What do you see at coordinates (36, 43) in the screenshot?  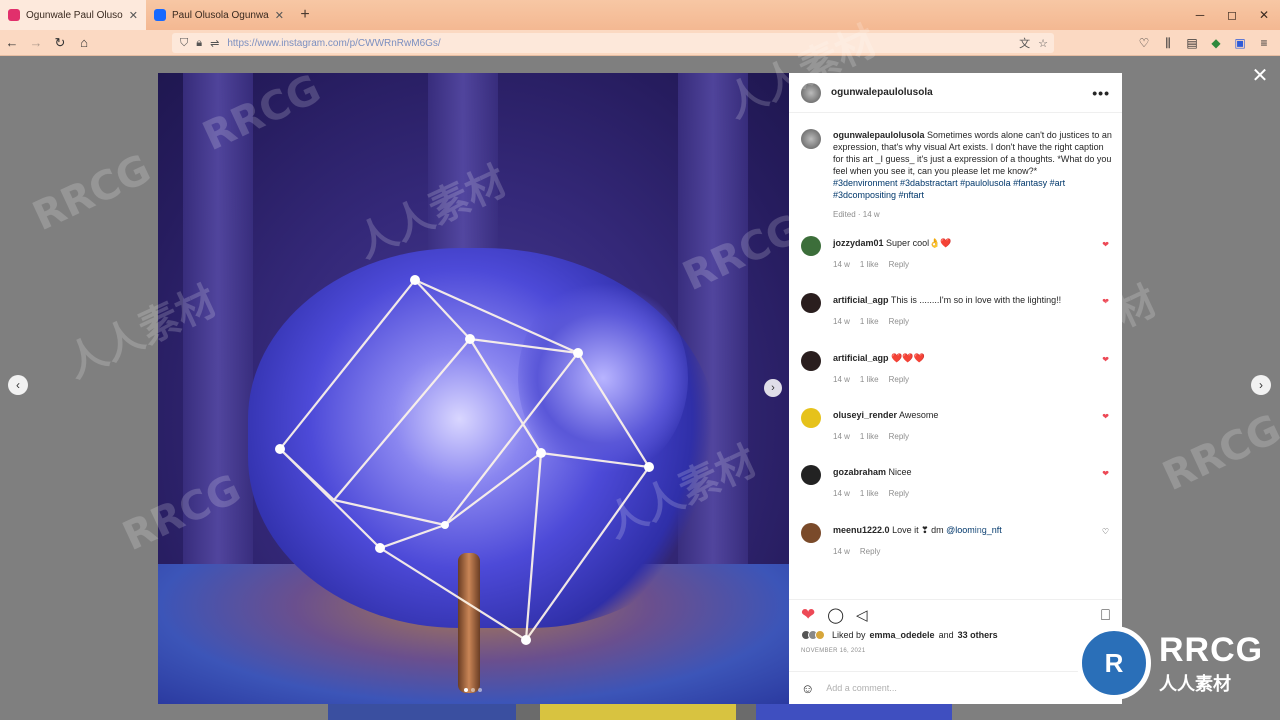 I see `forward-button: →` at bounding box center [36, 43].